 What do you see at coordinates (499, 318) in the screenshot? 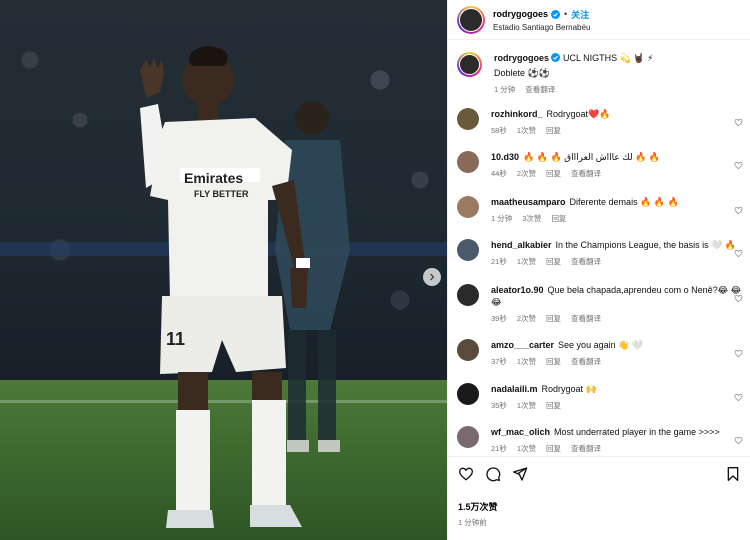
I see `comment-time: 39秒` at bounding box center [499, 318].